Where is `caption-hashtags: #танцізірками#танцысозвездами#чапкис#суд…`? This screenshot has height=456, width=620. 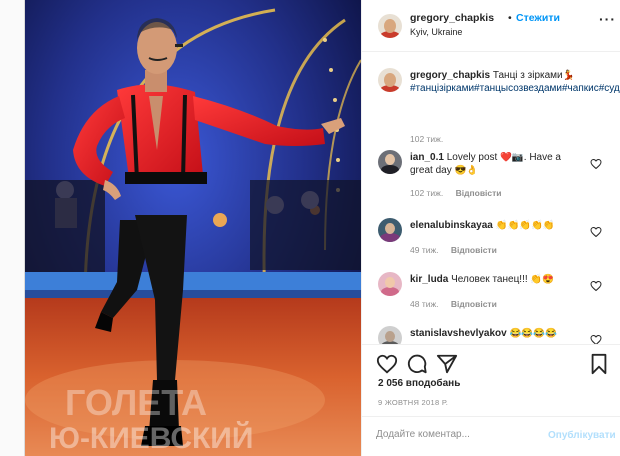
caption-hashtags: #танцізірками#танцысозвездами#чапкис#суд… is located at coordinates (515, 88).